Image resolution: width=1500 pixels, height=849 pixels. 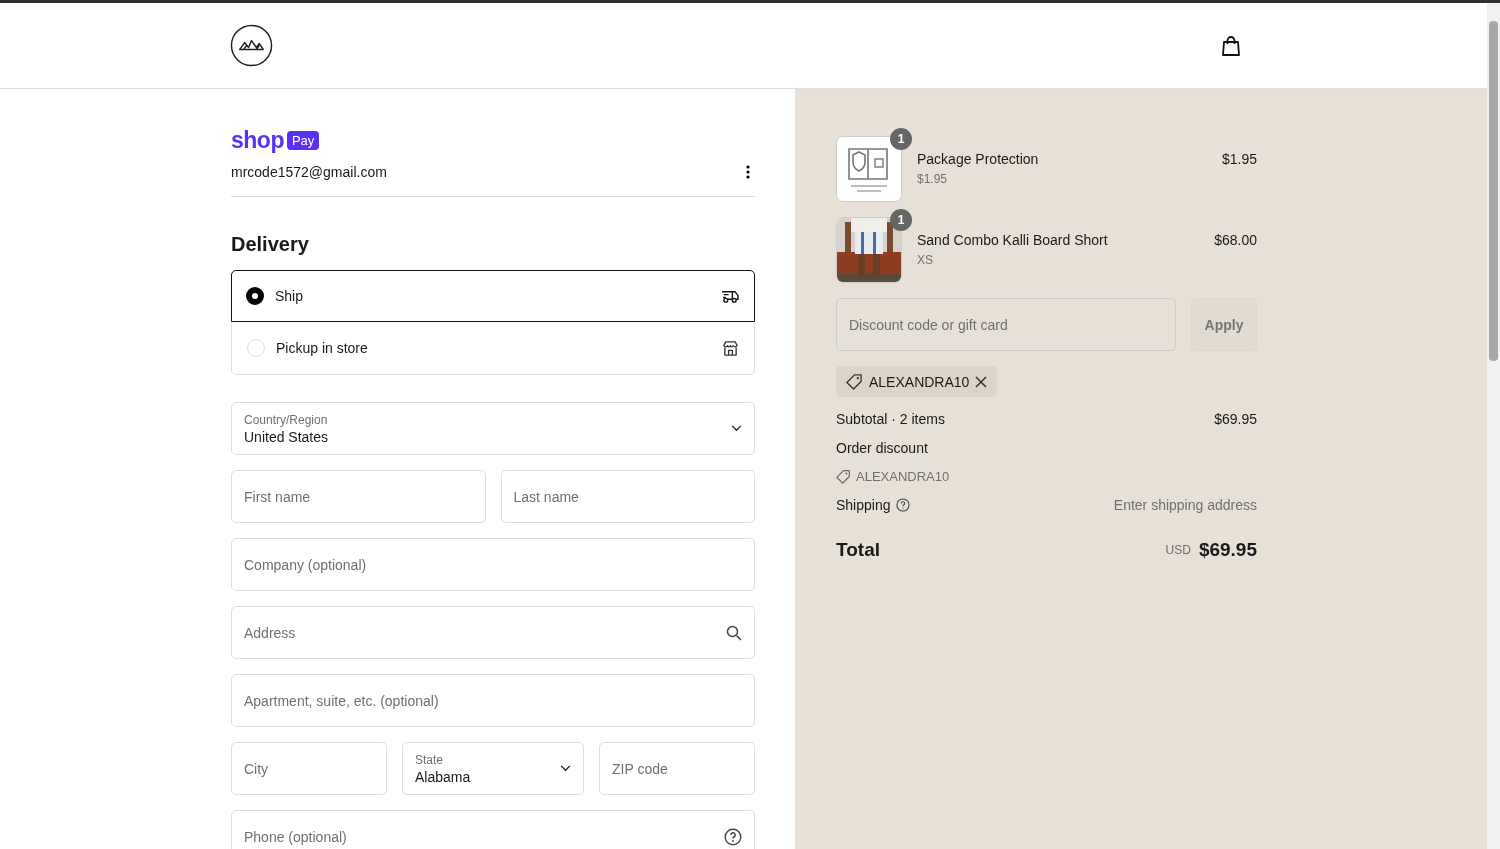 I want to click on input-field: Apartment, suite, etc. (optional), so click(x=493, y=700).